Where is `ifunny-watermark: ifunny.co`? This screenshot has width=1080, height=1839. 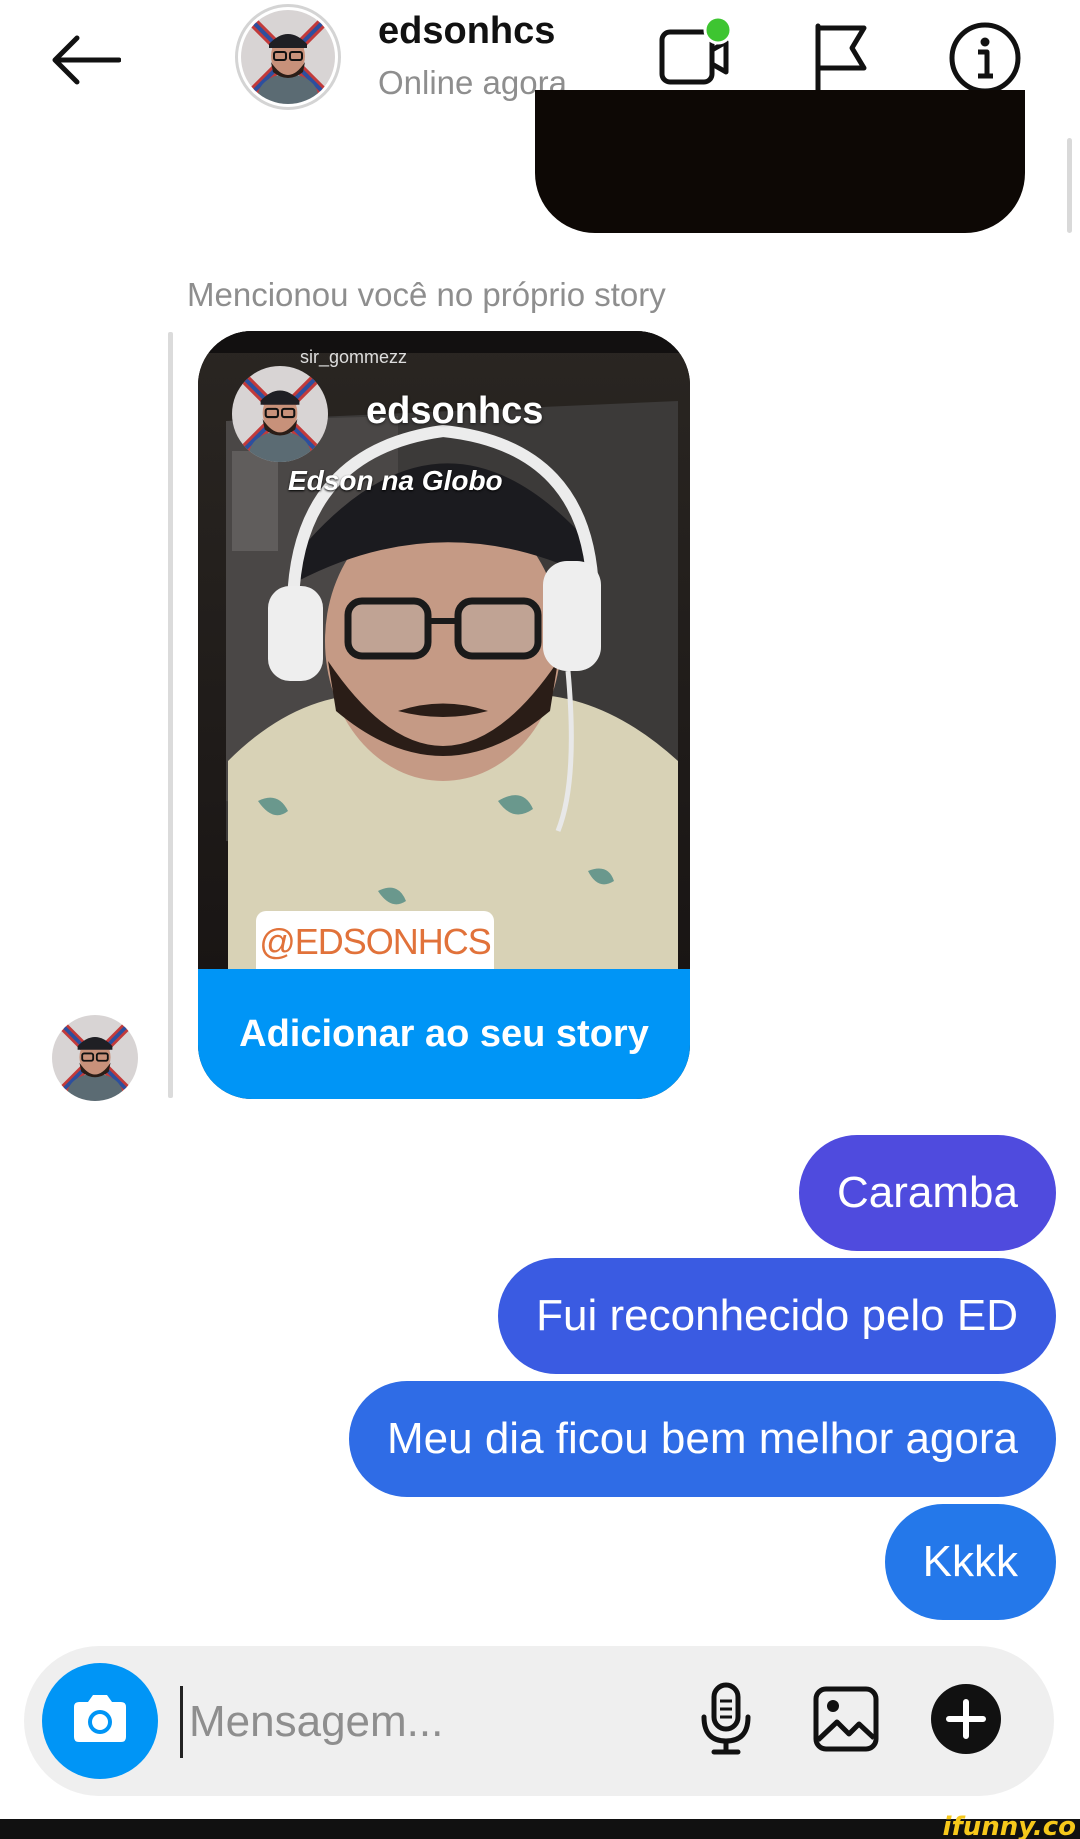
ifunny-watermark: ifunny.co is located at coordinates (1009, 1825).